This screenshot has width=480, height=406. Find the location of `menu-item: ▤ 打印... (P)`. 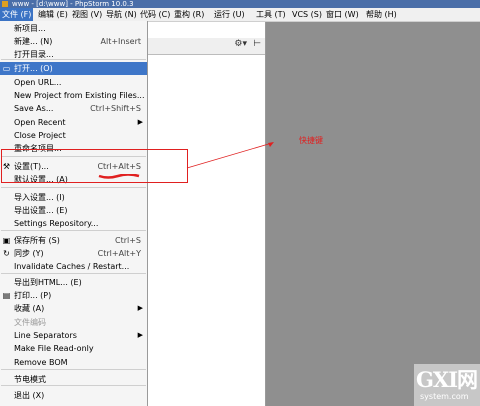

menu-item: ▤ 打印... (P) is located at coordinates (73, 295).